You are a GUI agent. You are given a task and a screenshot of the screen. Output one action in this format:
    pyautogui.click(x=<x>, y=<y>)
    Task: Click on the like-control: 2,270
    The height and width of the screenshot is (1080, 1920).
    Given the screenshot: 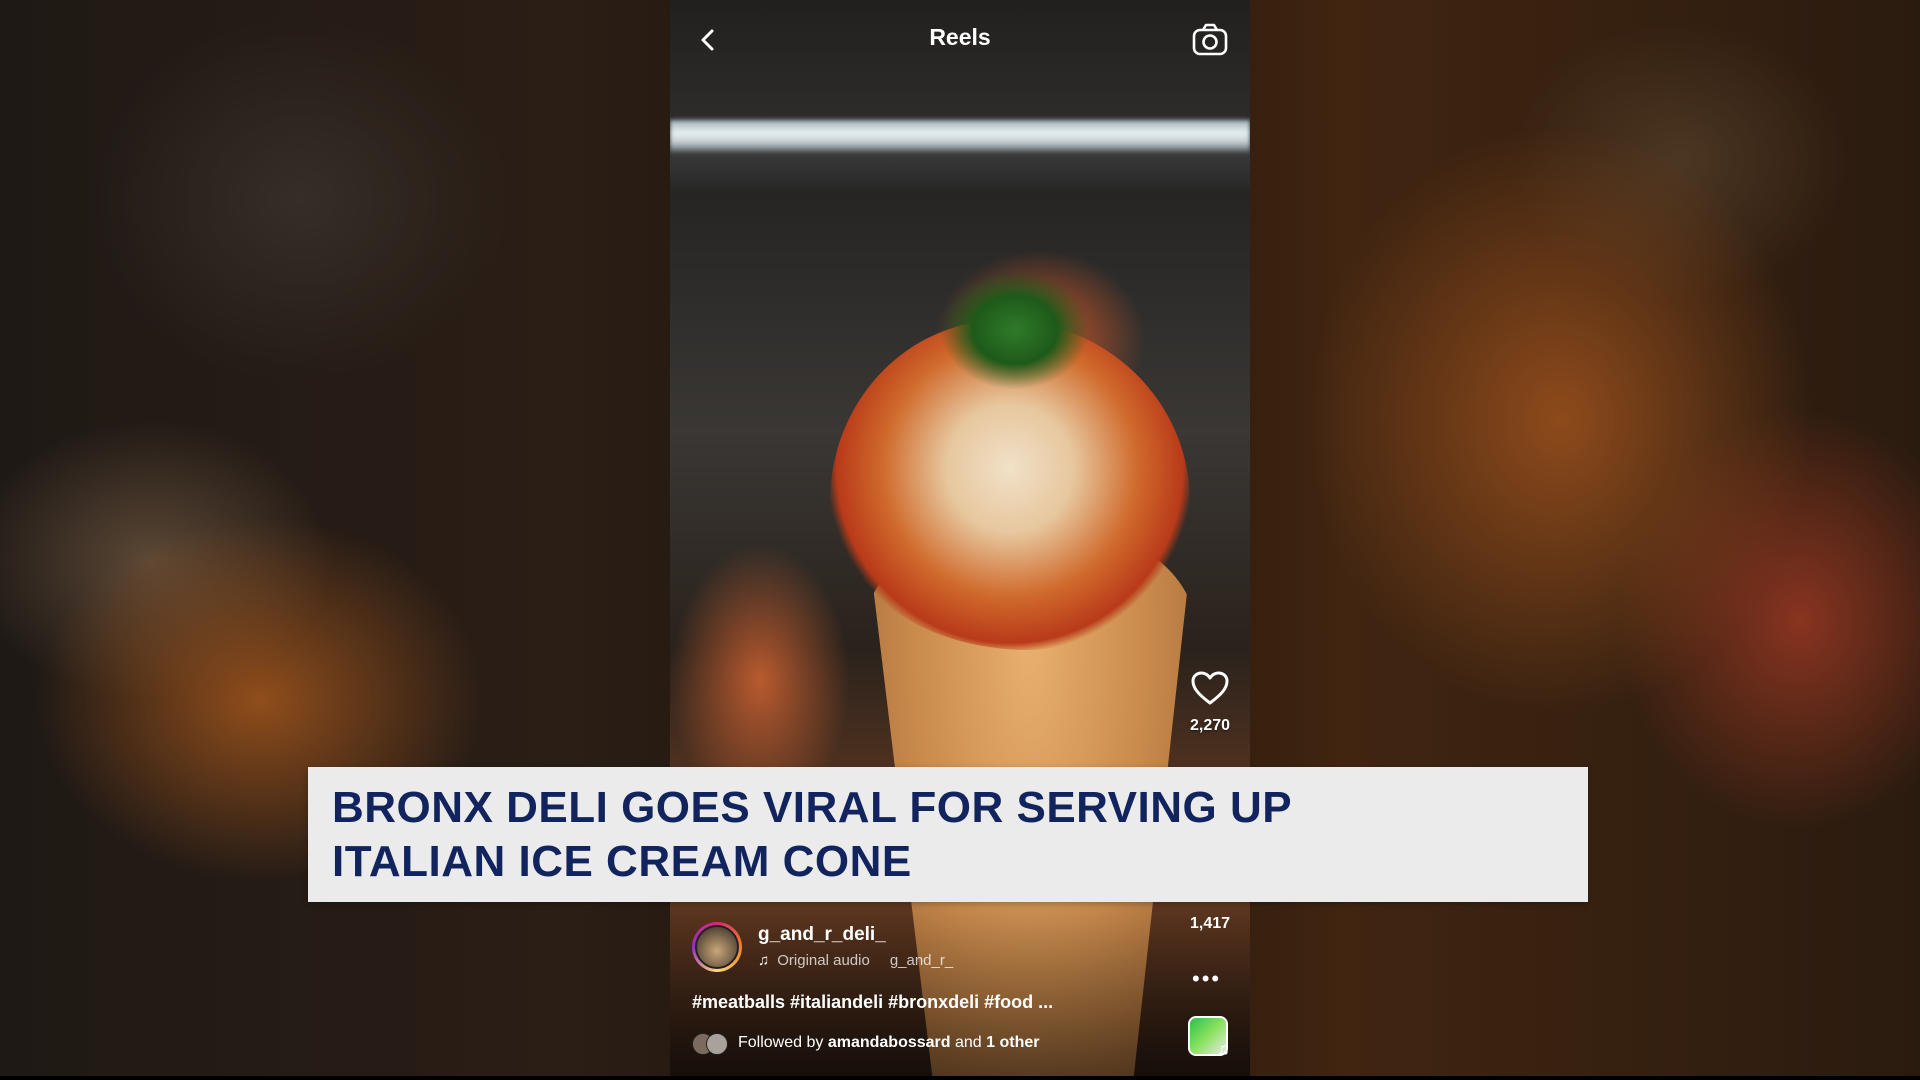 What is the action you would take?
    pyautogui.click(x=1210, y=702)
    